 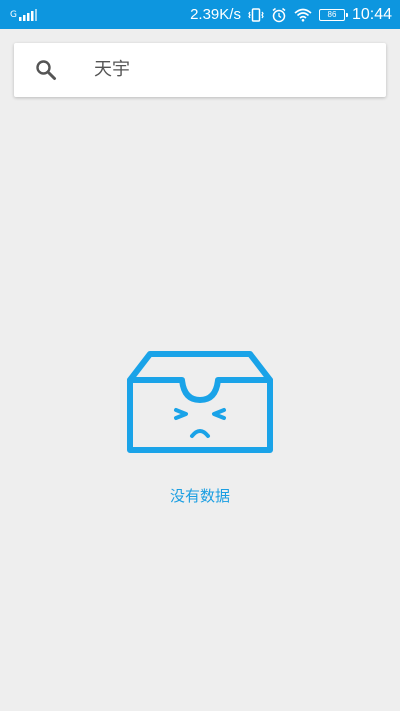 I want to click on battery-level: 86, so click(x=332, y=14).